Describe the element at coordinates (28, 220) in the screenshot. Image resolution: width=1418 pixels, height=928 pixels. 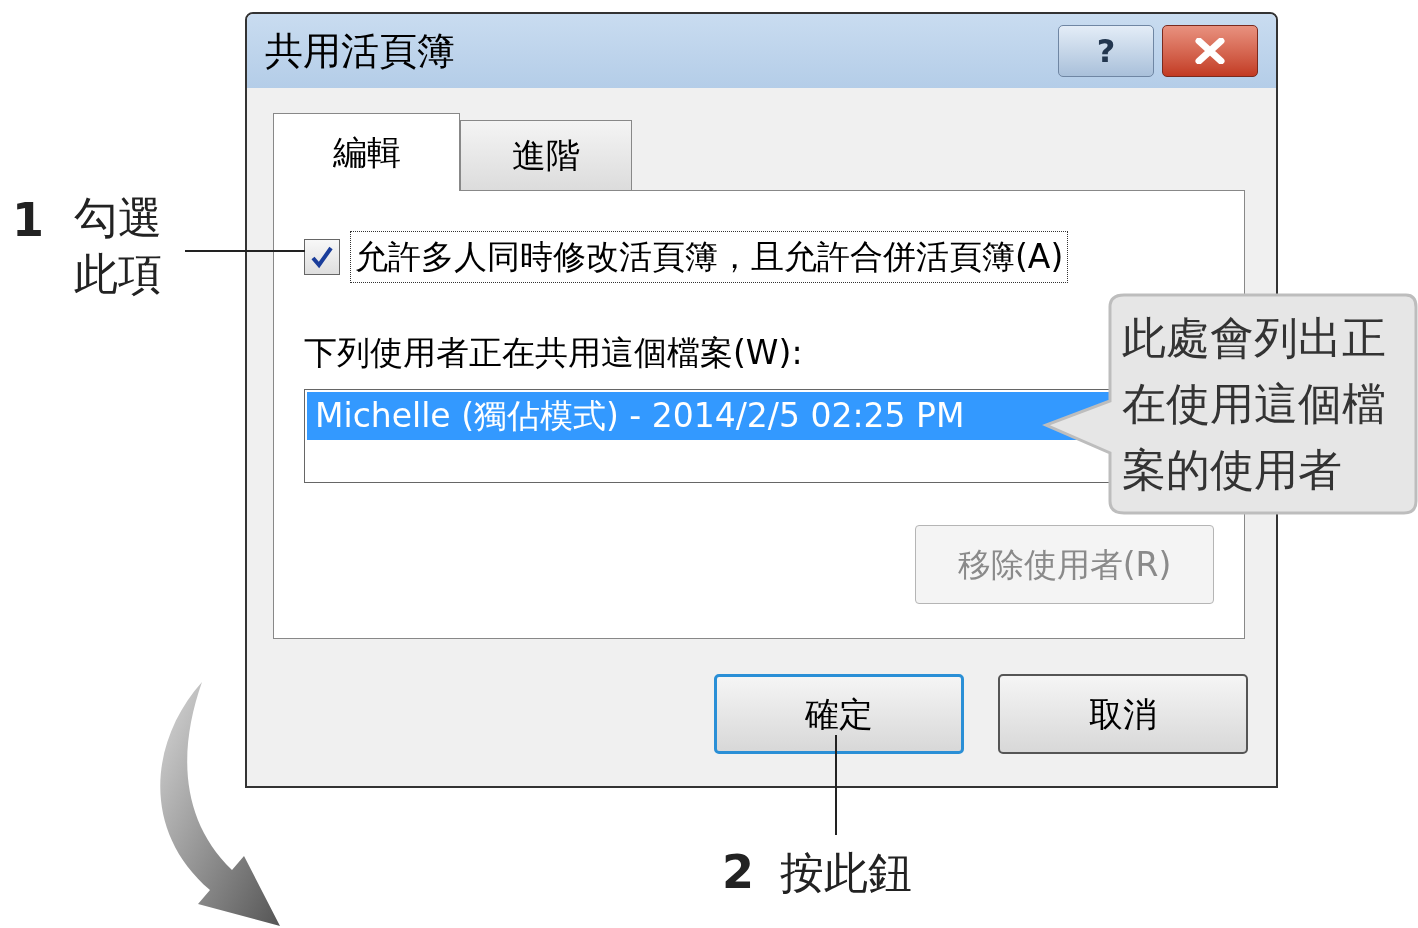
I see `step-number: 1` at that location.